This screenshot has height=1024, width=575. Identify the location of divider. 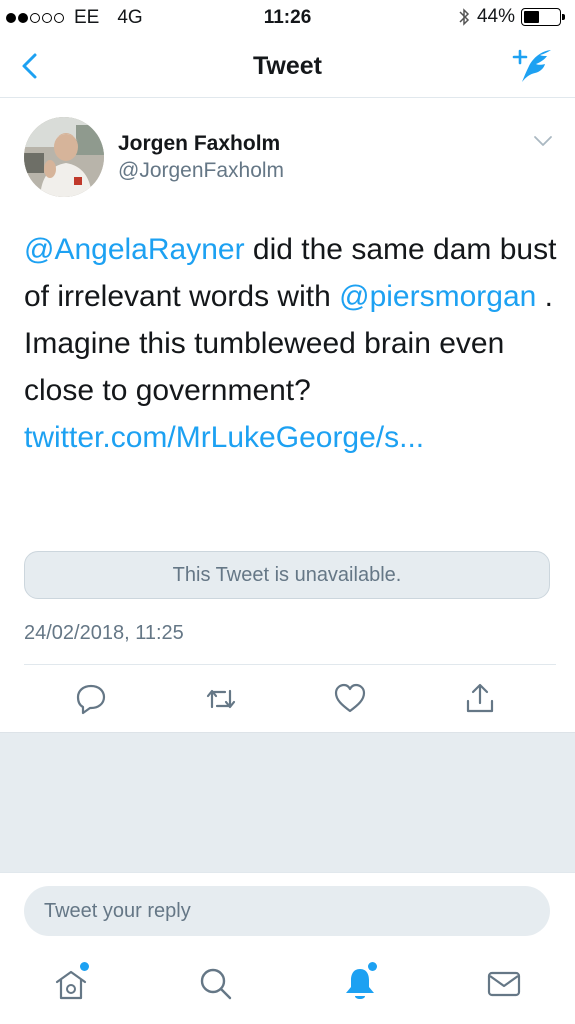
(290, 664).